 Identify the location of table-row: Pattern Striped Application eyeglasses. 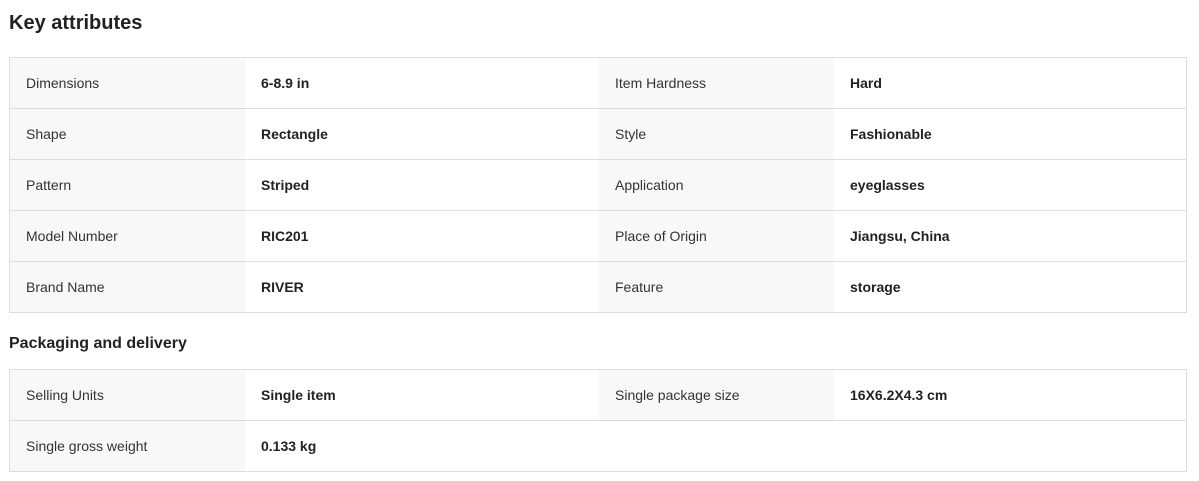
(598, 185).